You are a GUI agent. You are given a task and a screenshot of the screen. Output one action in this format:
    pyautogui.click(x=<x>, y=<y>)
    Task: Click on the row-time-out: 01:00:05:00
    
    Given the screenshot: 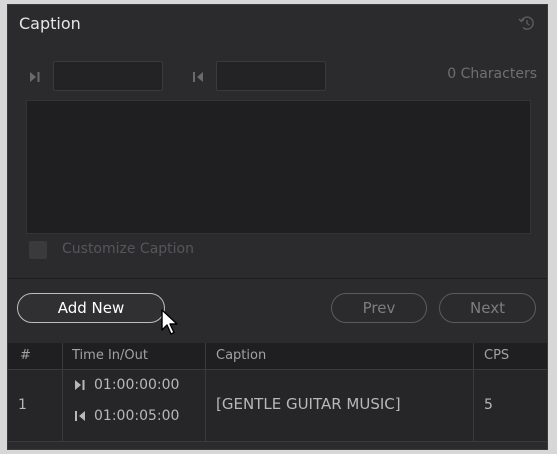 What is the action you would take?
    pyautogui.click(x=126, y=416)
    